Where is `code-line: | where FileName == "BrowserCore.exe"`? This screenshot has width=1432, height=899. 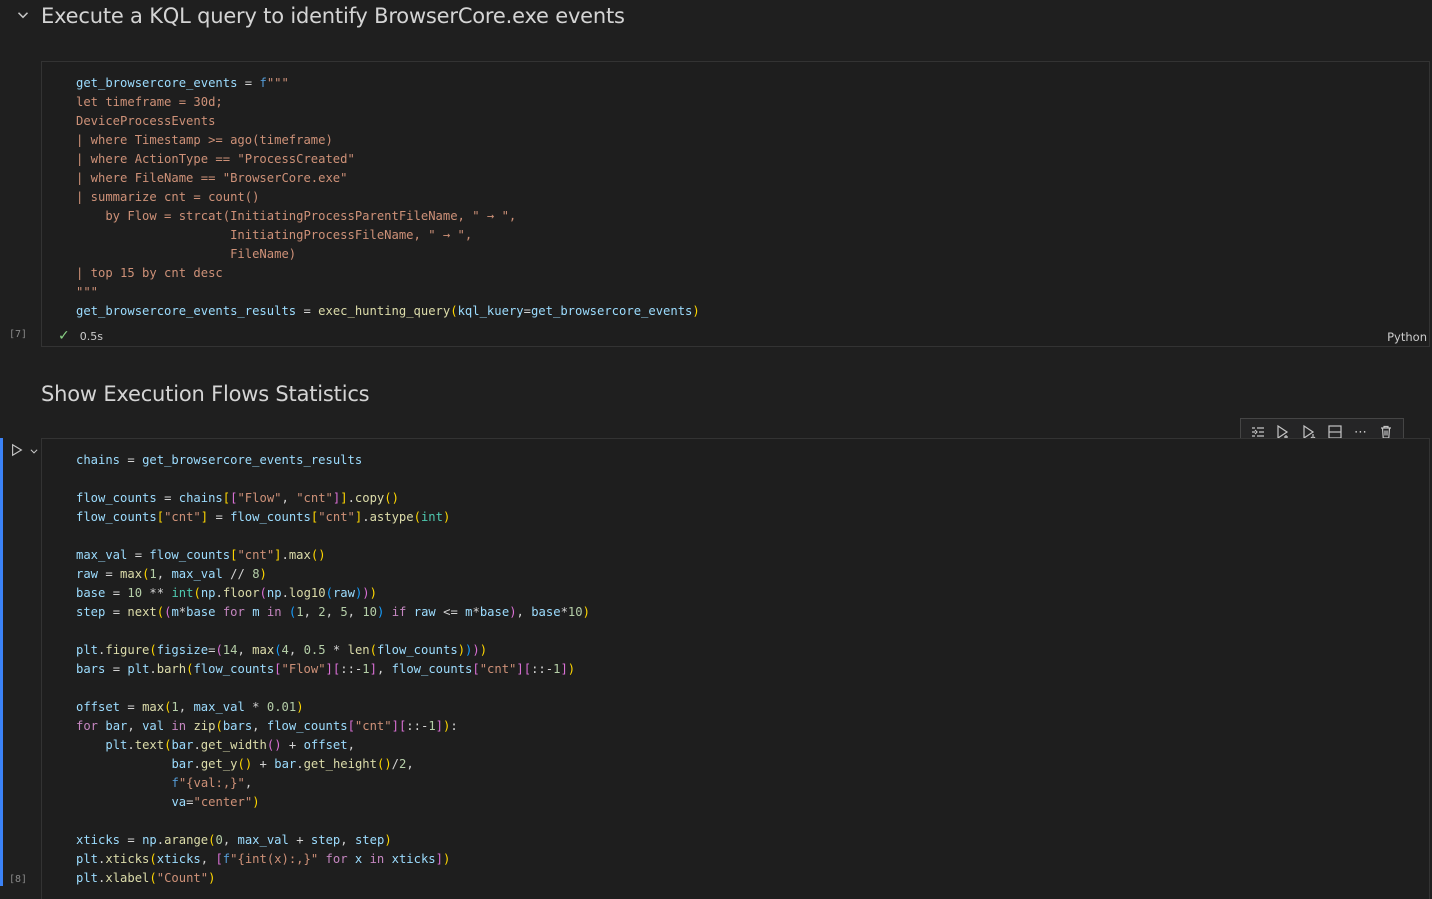 code-line: | where FileName == "BrowserCore.exe" is located at coordinates (388, 178).